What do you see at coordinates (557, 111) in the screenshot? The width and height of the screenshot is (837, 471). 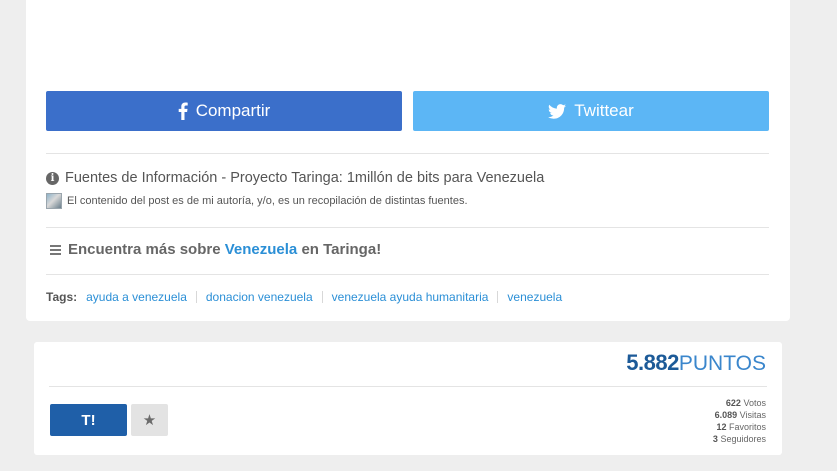 I see `twitter-icon` at bounding box center [557, 111].